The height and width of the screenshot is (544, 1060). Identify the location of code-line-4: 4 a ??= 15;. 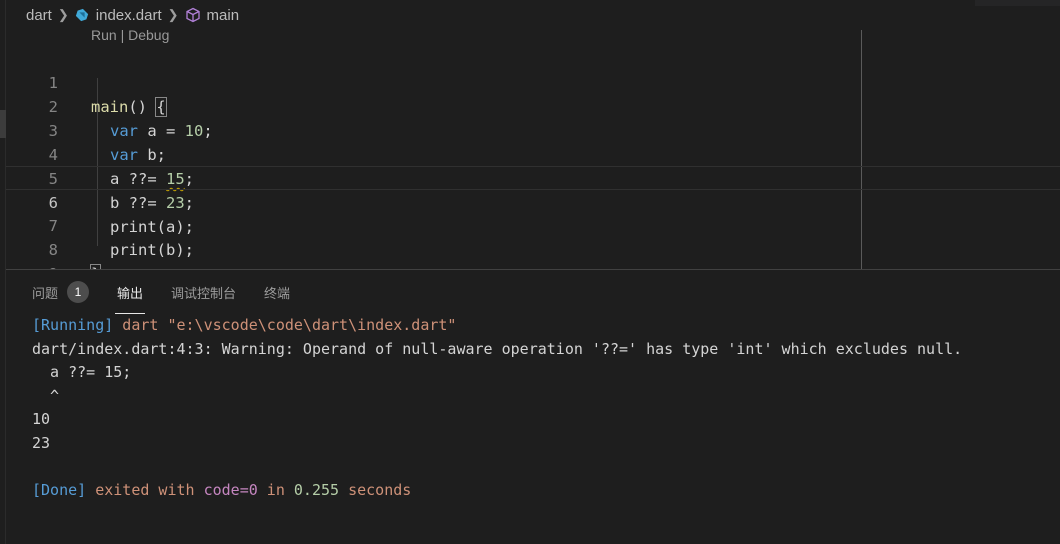
(533, 153).